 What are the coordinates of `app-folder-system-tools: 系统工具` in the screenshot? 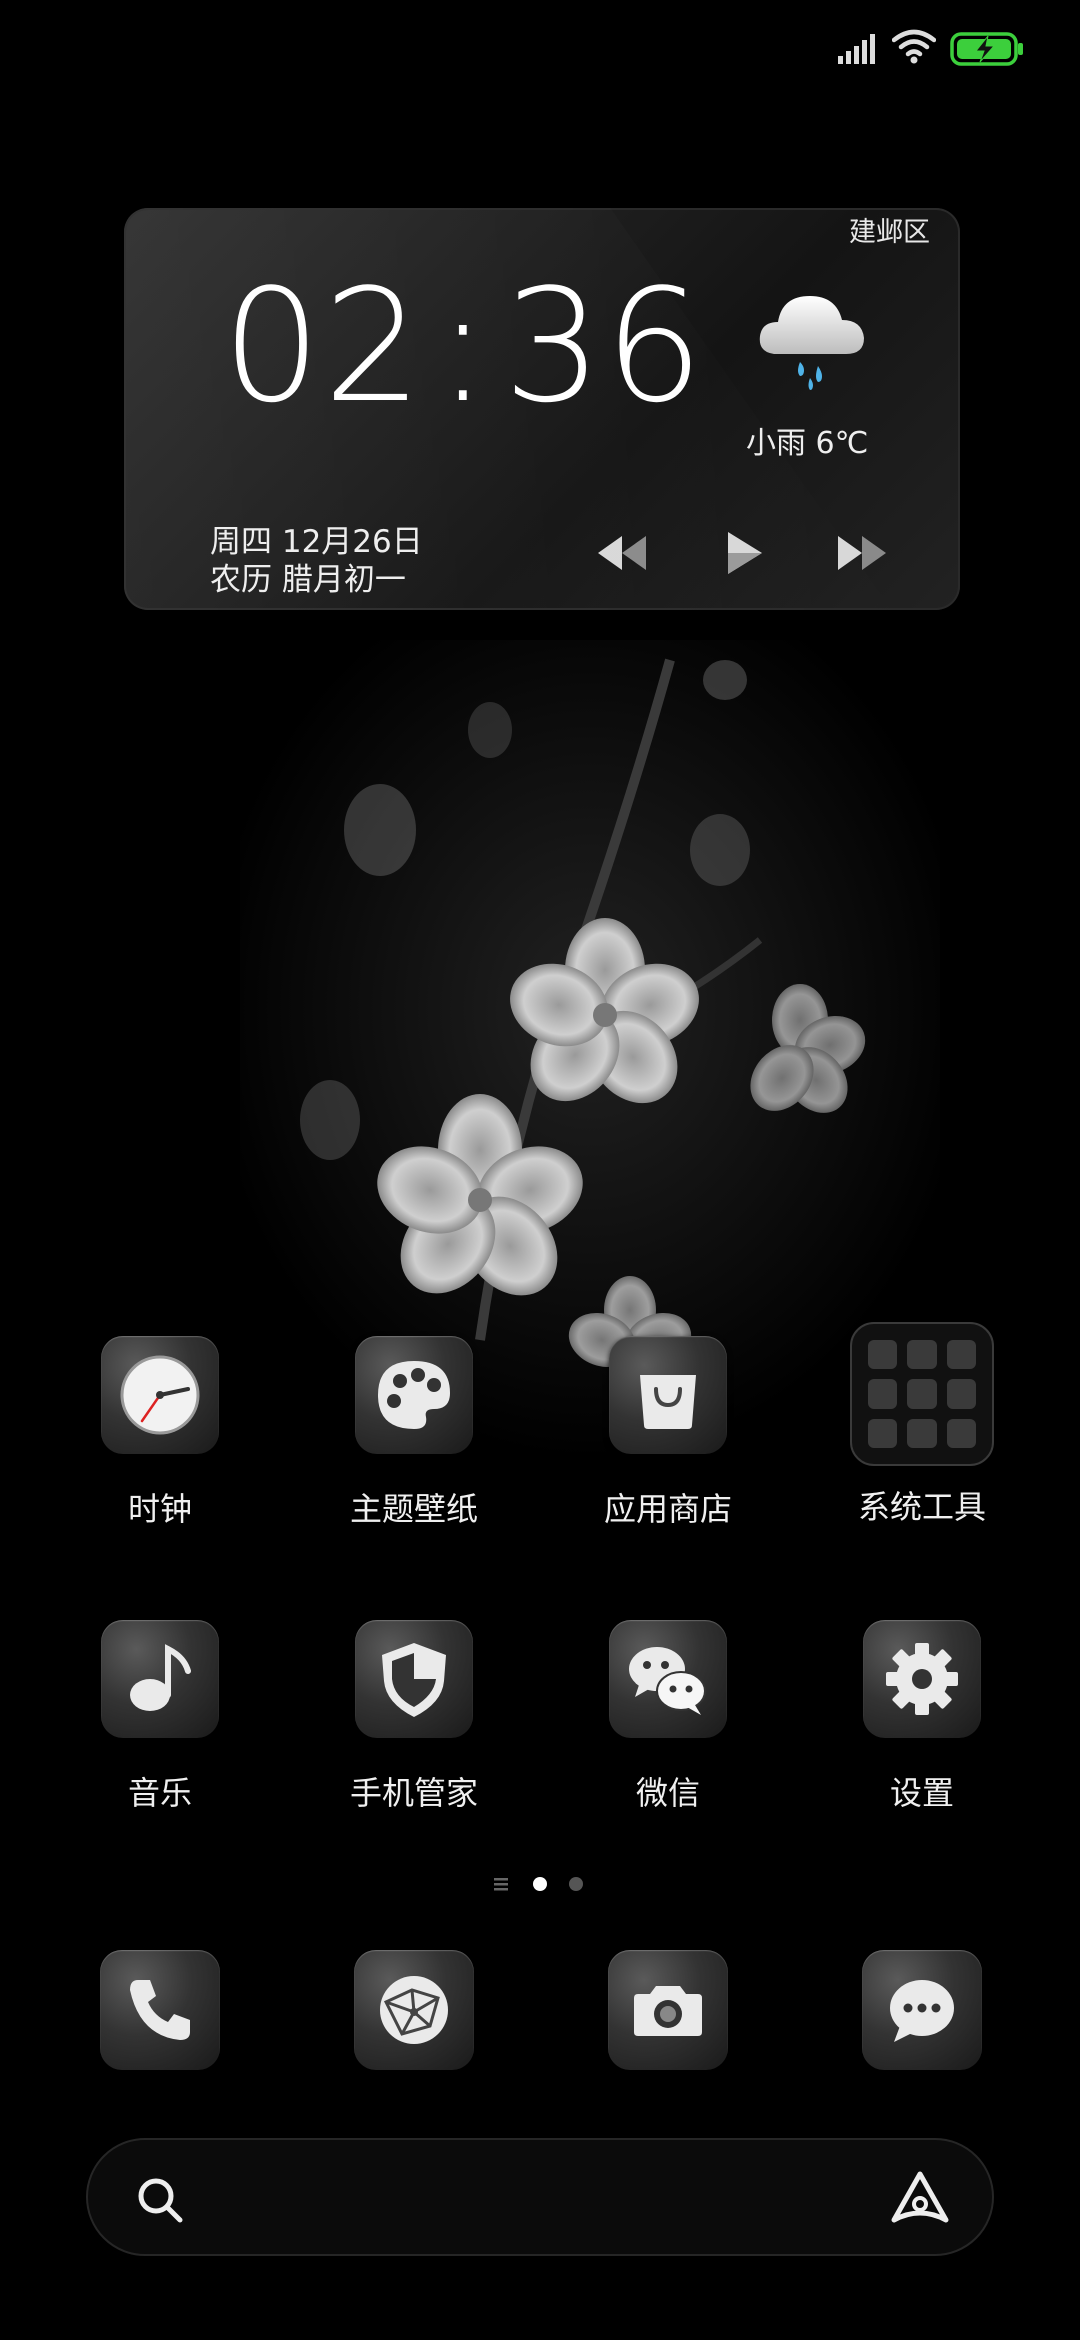 It's located at (922, 1425).